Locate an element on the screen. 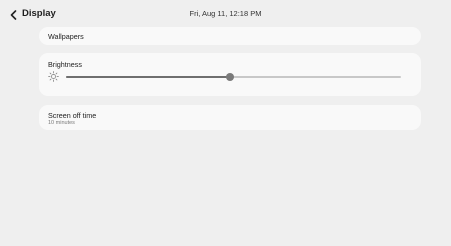  screen-off-time-item: Screen off time 10 minutes is located at coordinates (230, 117).